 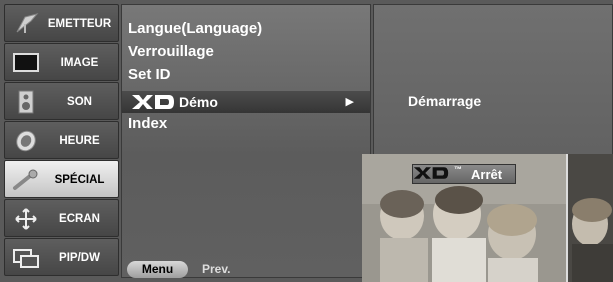 I want to click on key-icon, so click(x=25, y=179).